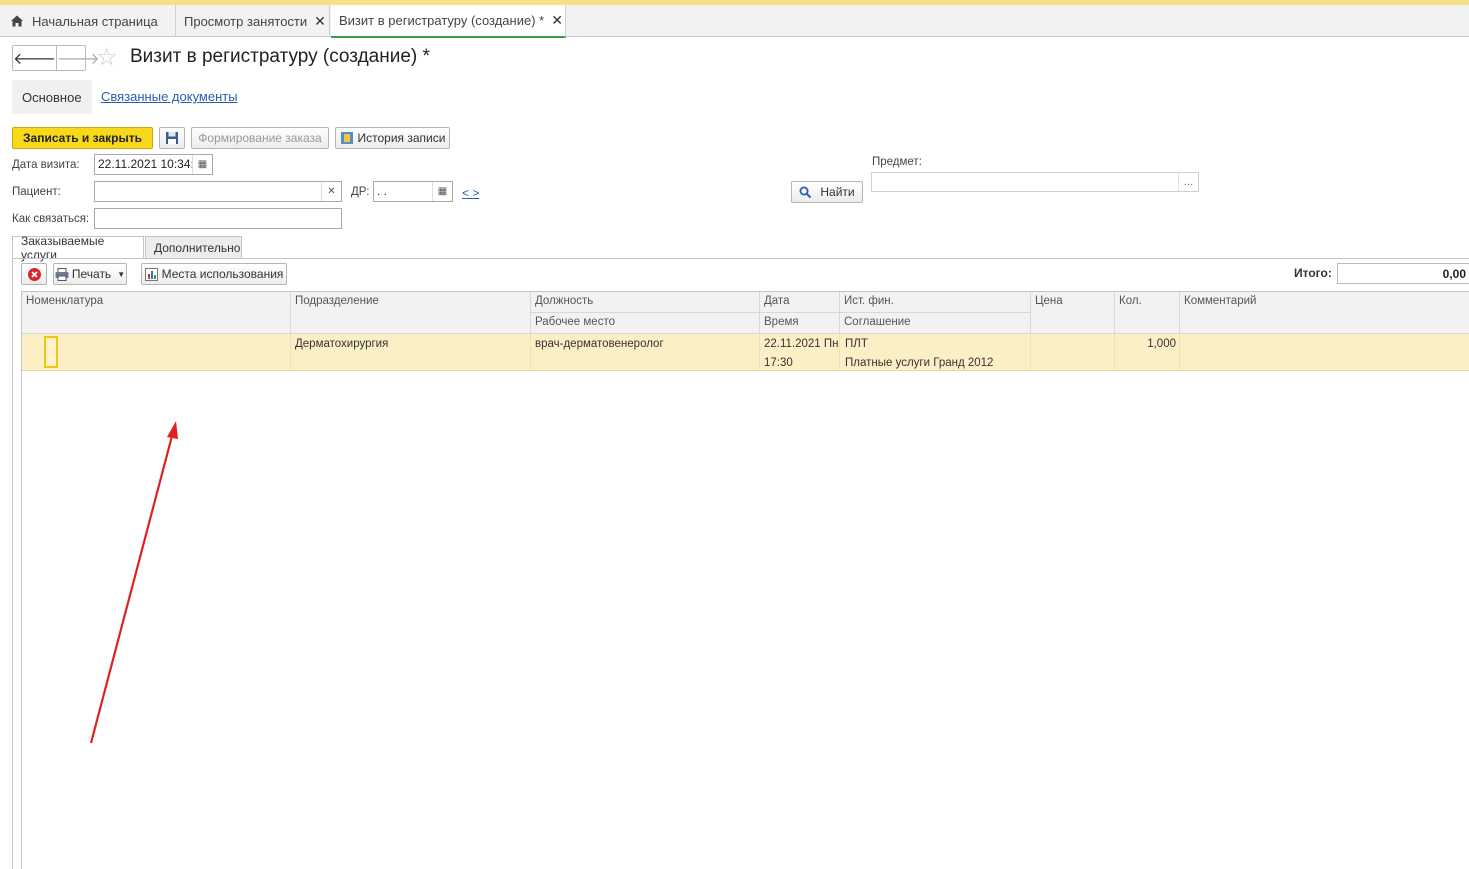 This screenshot has height=869, width=1469. Describe the element at coordinates (246, 21) in the screenshot. I see `tab-occupancy-label: Просмотр занятости` at that location.